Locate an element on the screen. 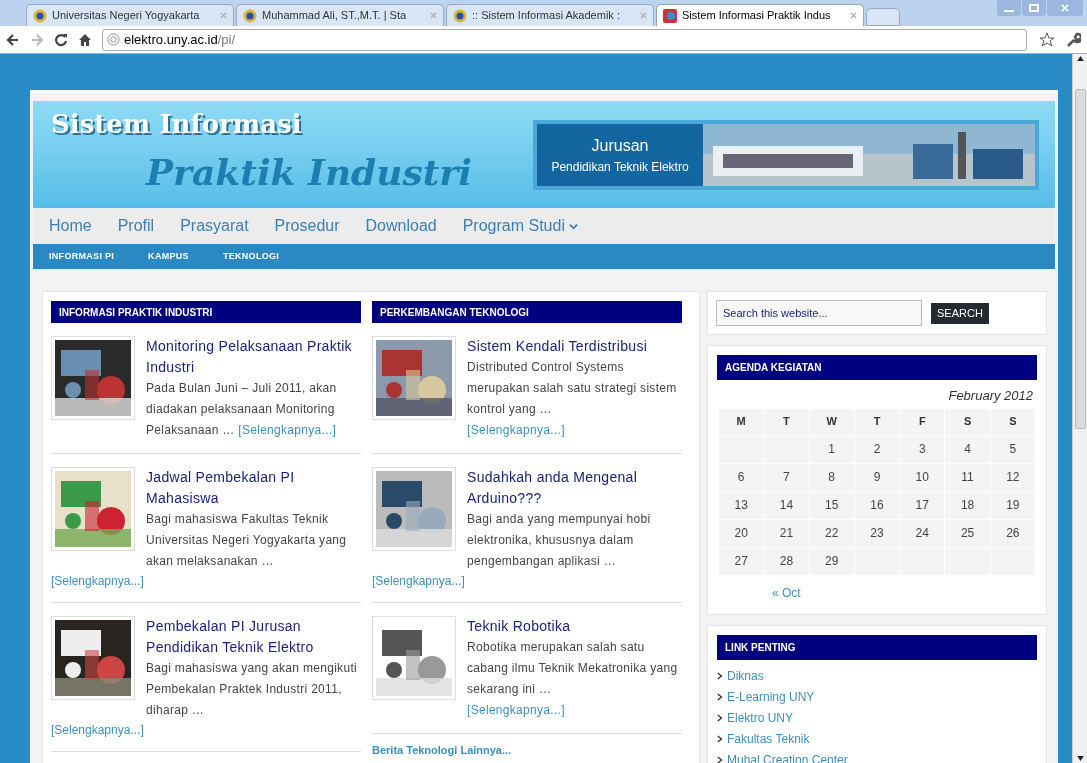 This screenshot has width=1087, height=763. browser-tab: Universitas Negeri Yogyakarta is located at coordinates (130, 15).